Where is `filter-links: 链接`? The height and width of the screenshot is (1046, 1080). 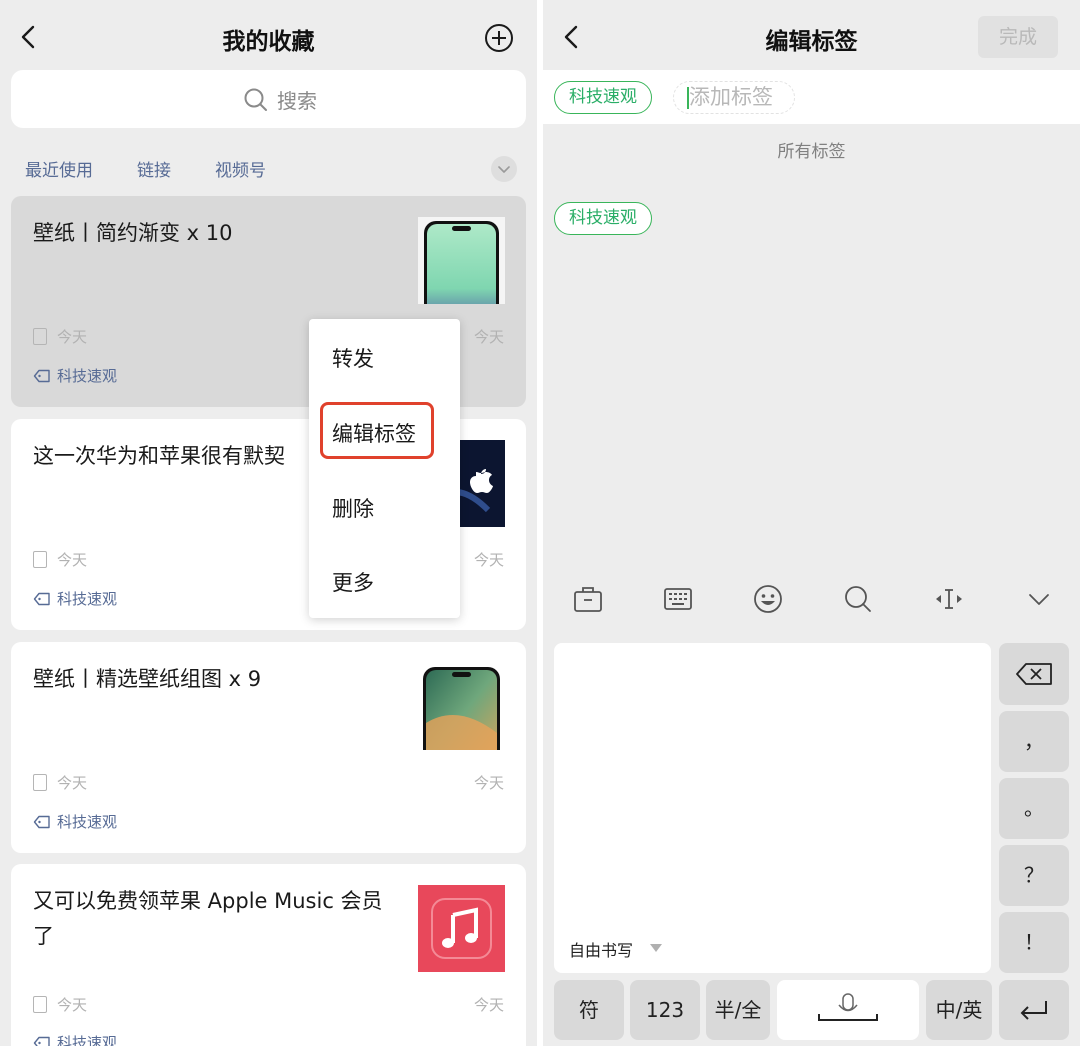 filter-links: 链接 is located at coordinates (154, 168).